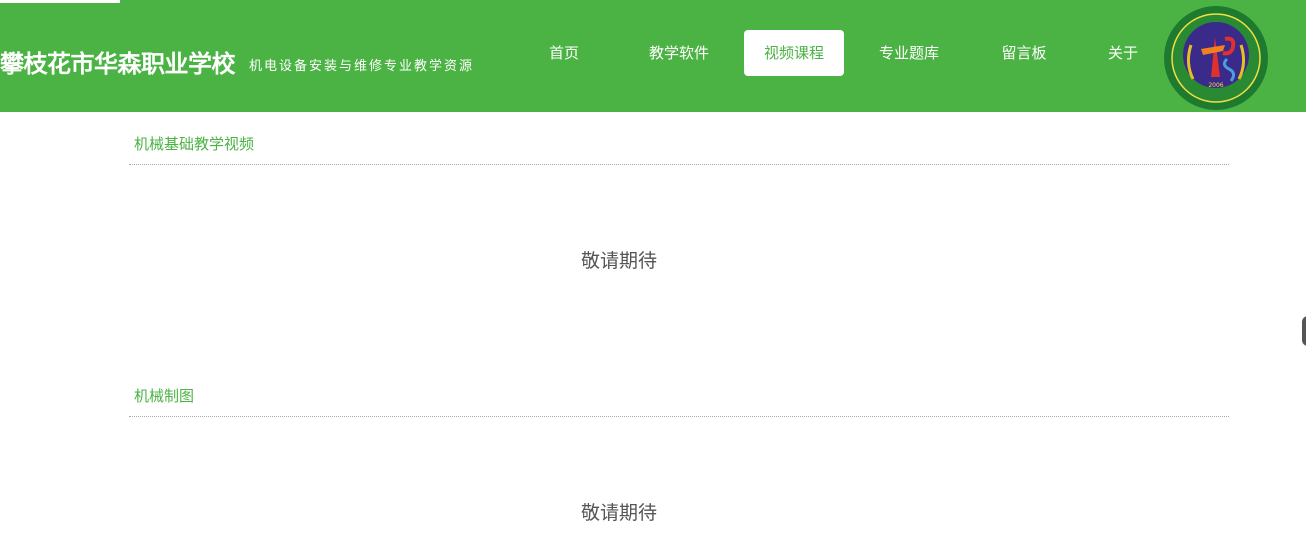  I want to click on nav-item-question-bank: 专业题库, so click(909, 53).